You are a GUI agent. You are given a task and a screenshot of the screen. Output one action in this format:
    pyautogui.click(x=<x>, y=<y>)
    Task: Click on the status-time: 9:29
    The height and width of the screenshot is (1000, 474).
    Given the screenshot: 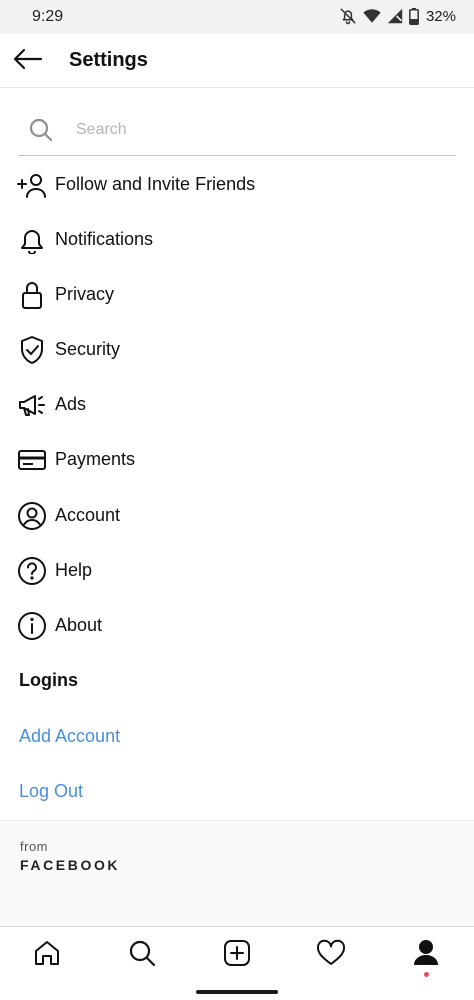 What is the action you would take?
    pyautogui.click(x=48, y=16)
    